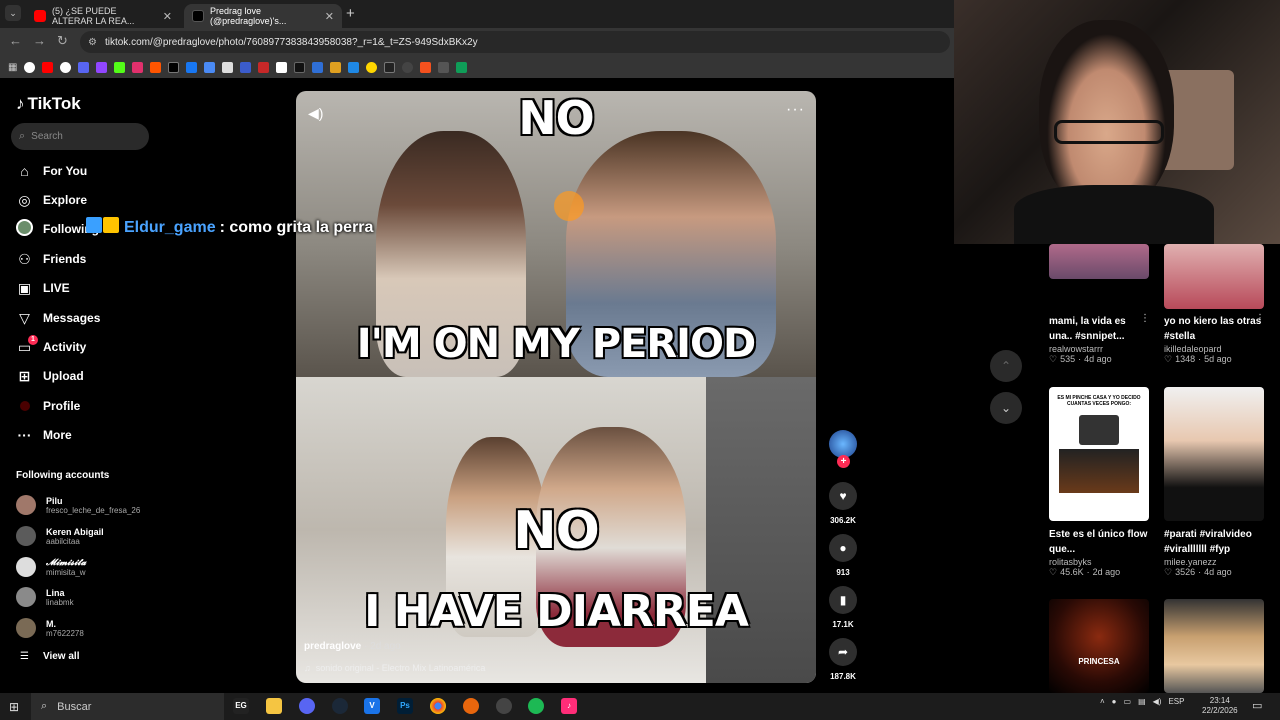 The image size is (1280, 720). Describe the element at coordinates (282, 67) in the screenshot. I see `bookmark-notion-icon` at that location.